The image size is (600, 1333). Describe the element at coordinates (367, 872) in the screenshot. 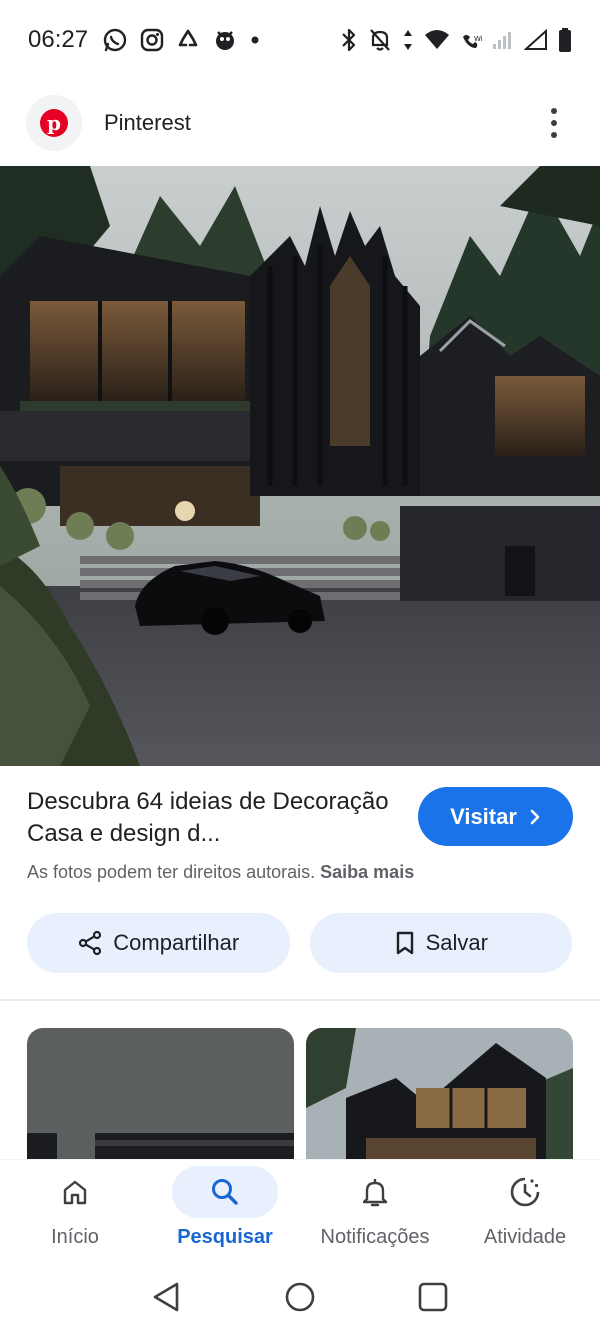

I see `learn-more-link: Saiba mais` at that location.